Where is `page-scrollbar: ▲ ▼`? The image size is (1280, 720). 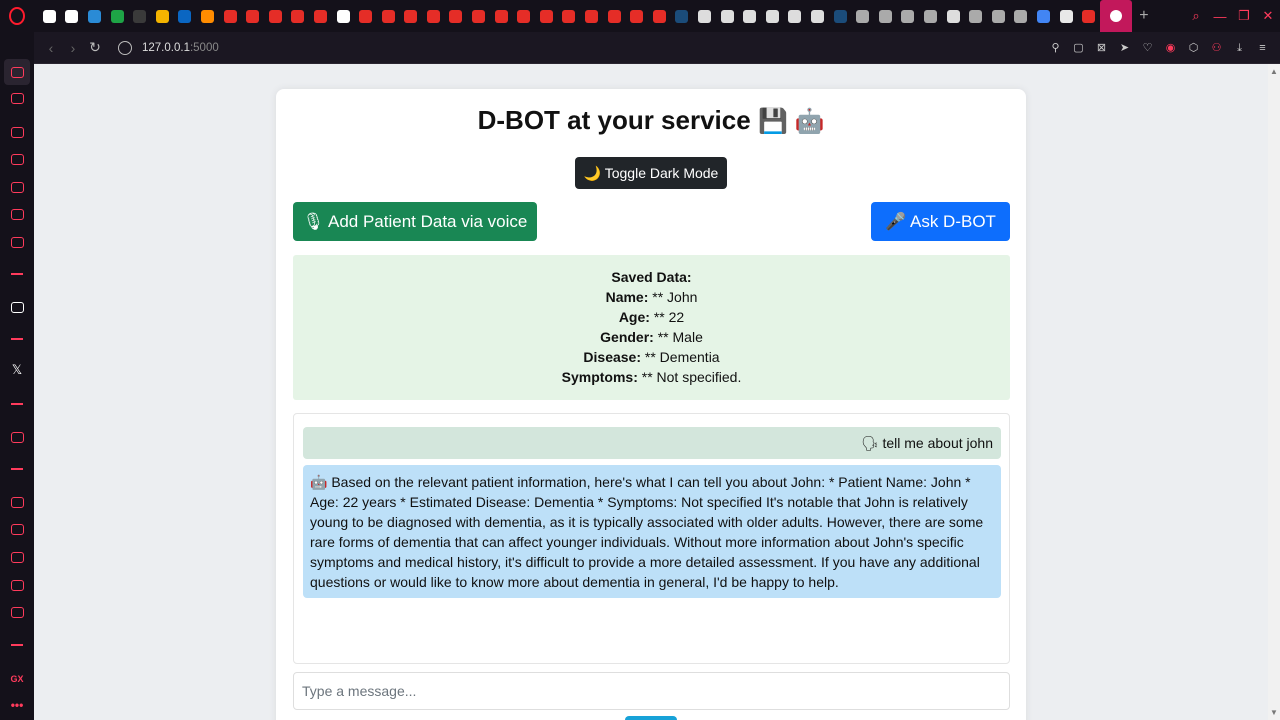 page-scrollbar: ▲ ▼ is located at coordinates (1274, 392).